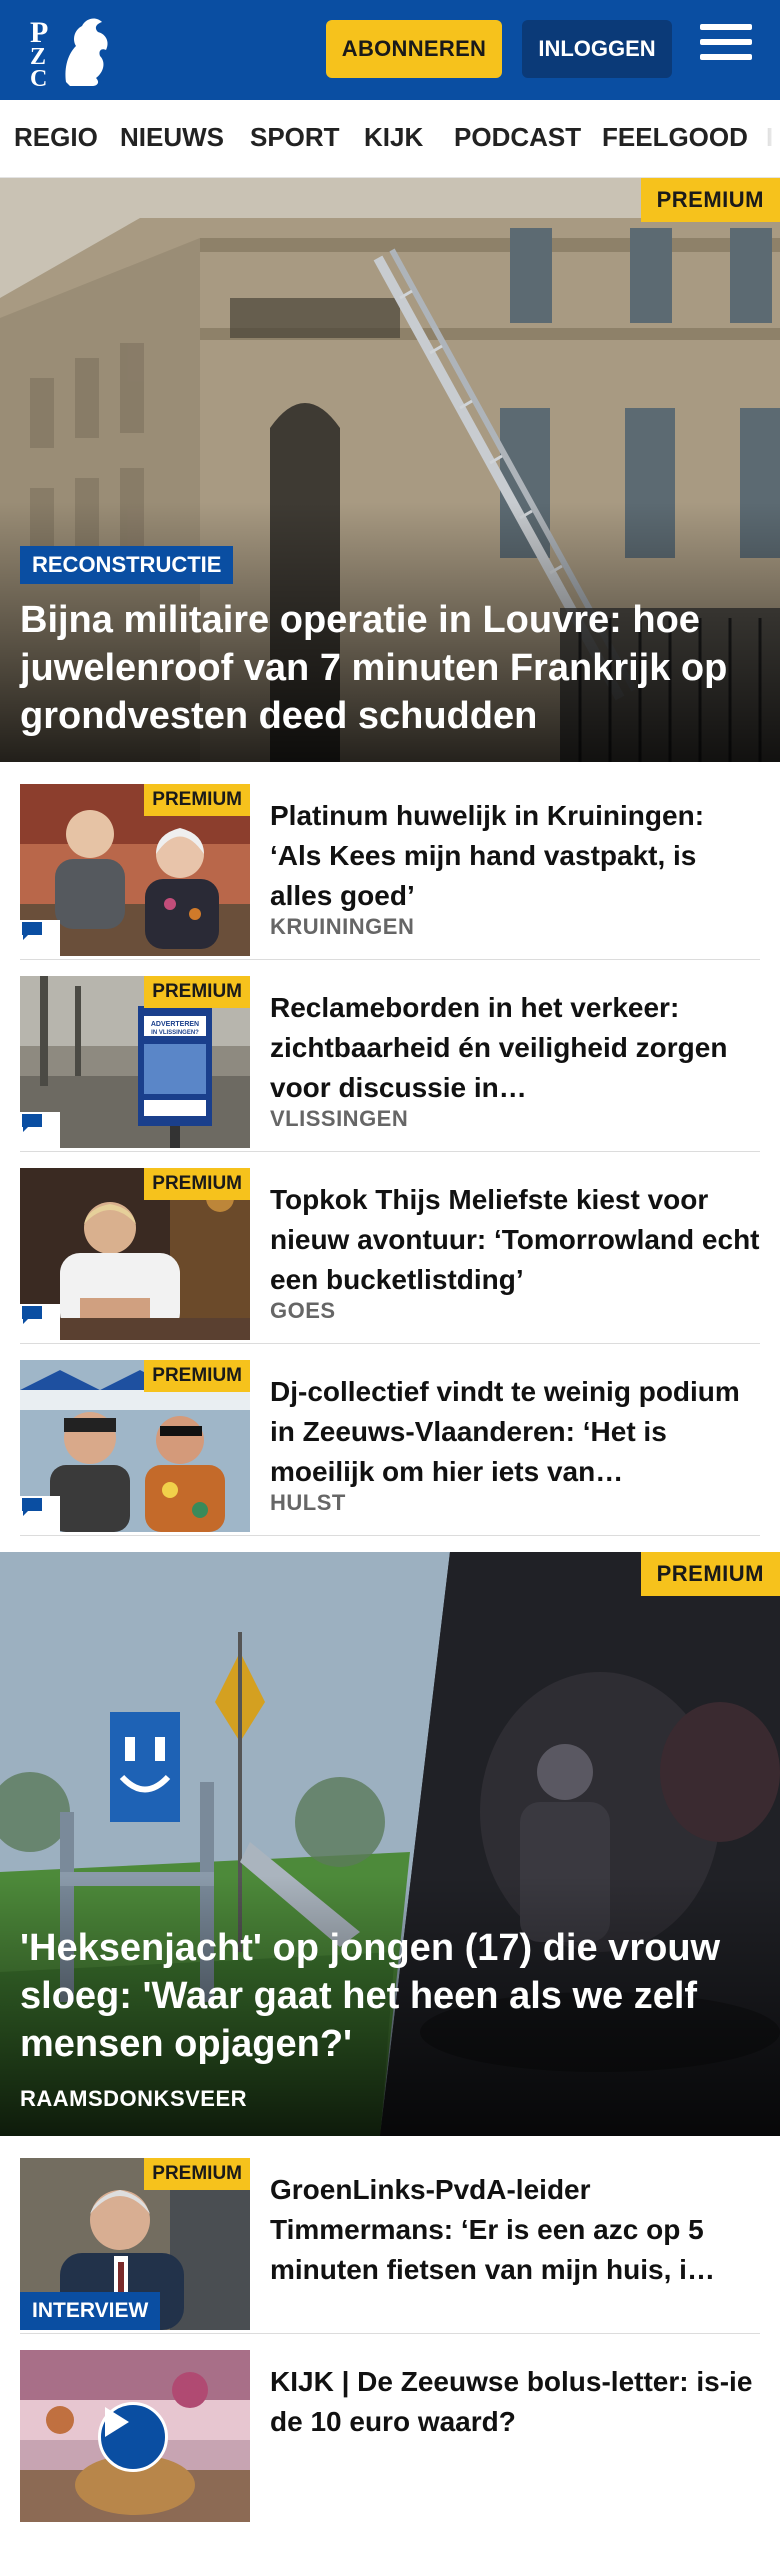 The height and width of the screenshot is (2560, 780). Describe the element at coordinates (517, 137) in the screenshot. I see `nav-item-podcast: PODCAST` at that location.